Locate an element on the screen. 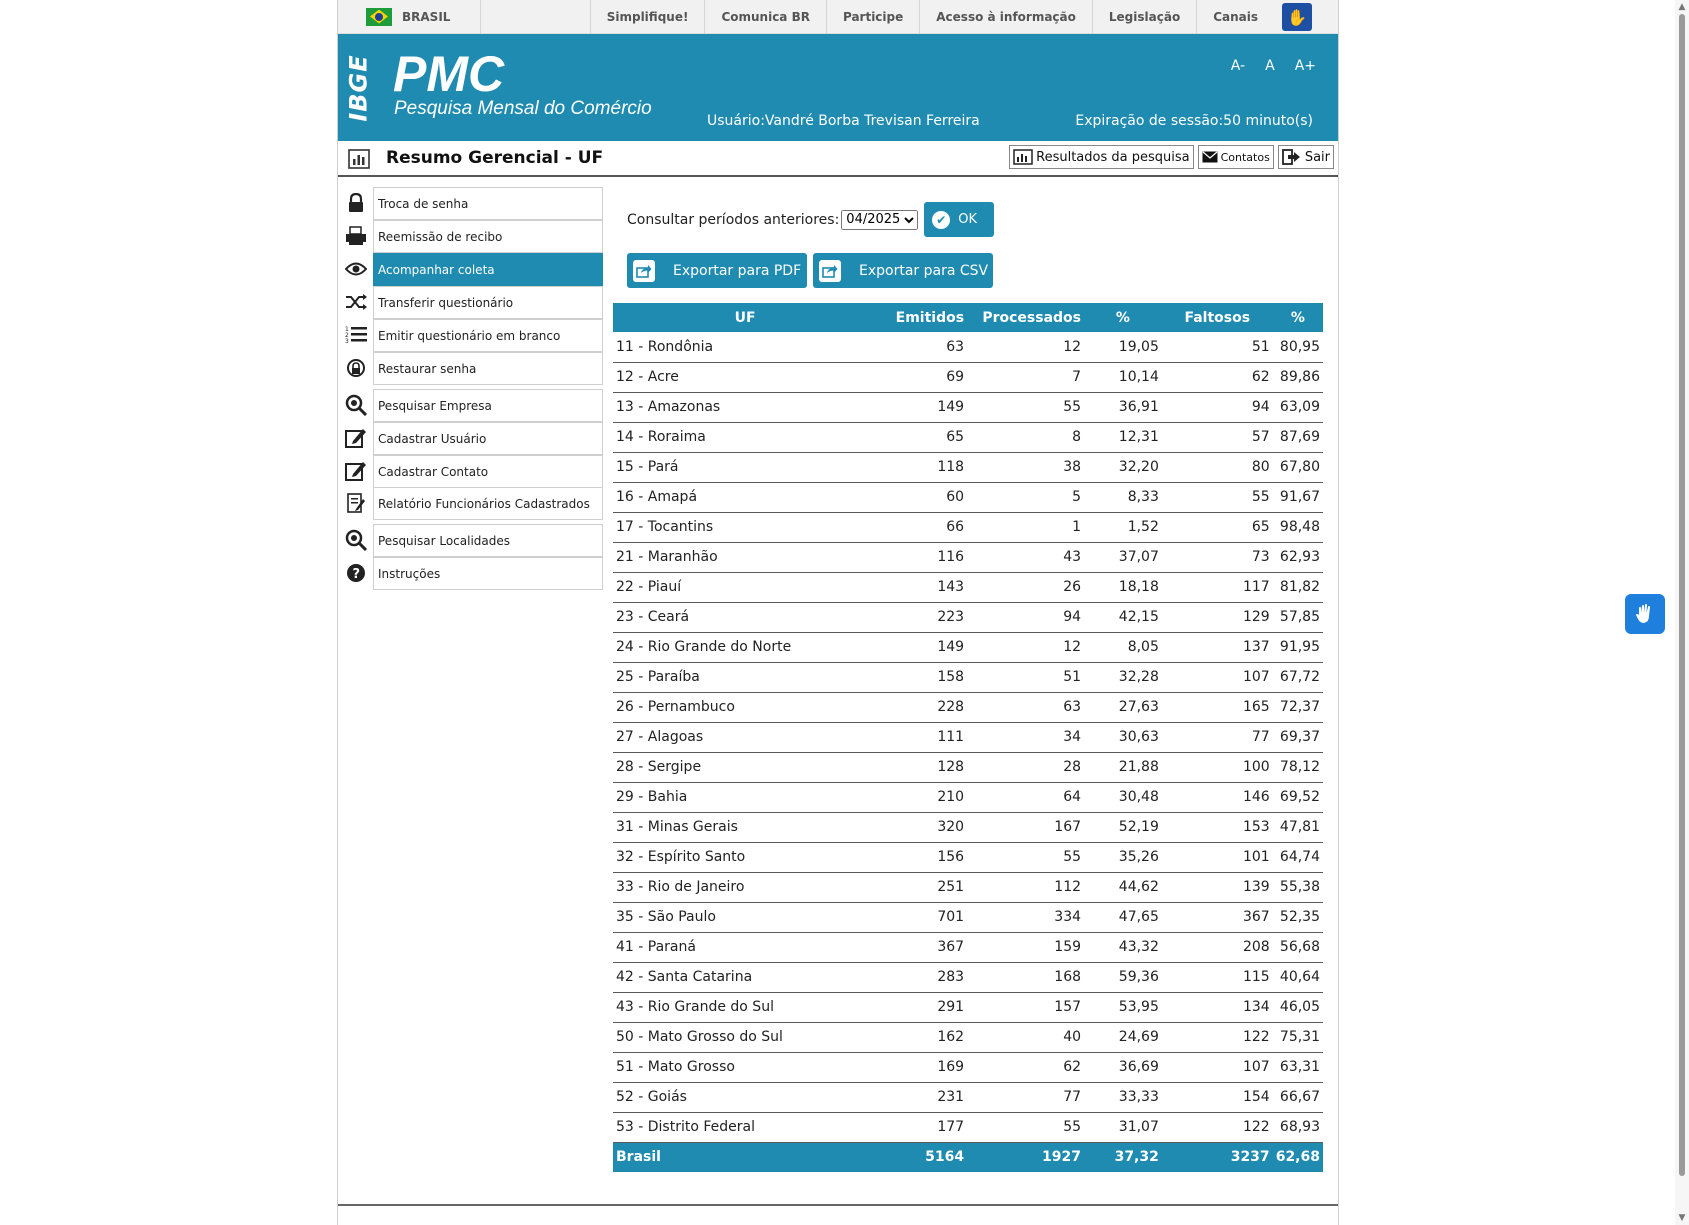 The height and width of the screenshot is (1225, 1689). cell-processados-pct: 31,07 is located at coordinates (1123, 1127).